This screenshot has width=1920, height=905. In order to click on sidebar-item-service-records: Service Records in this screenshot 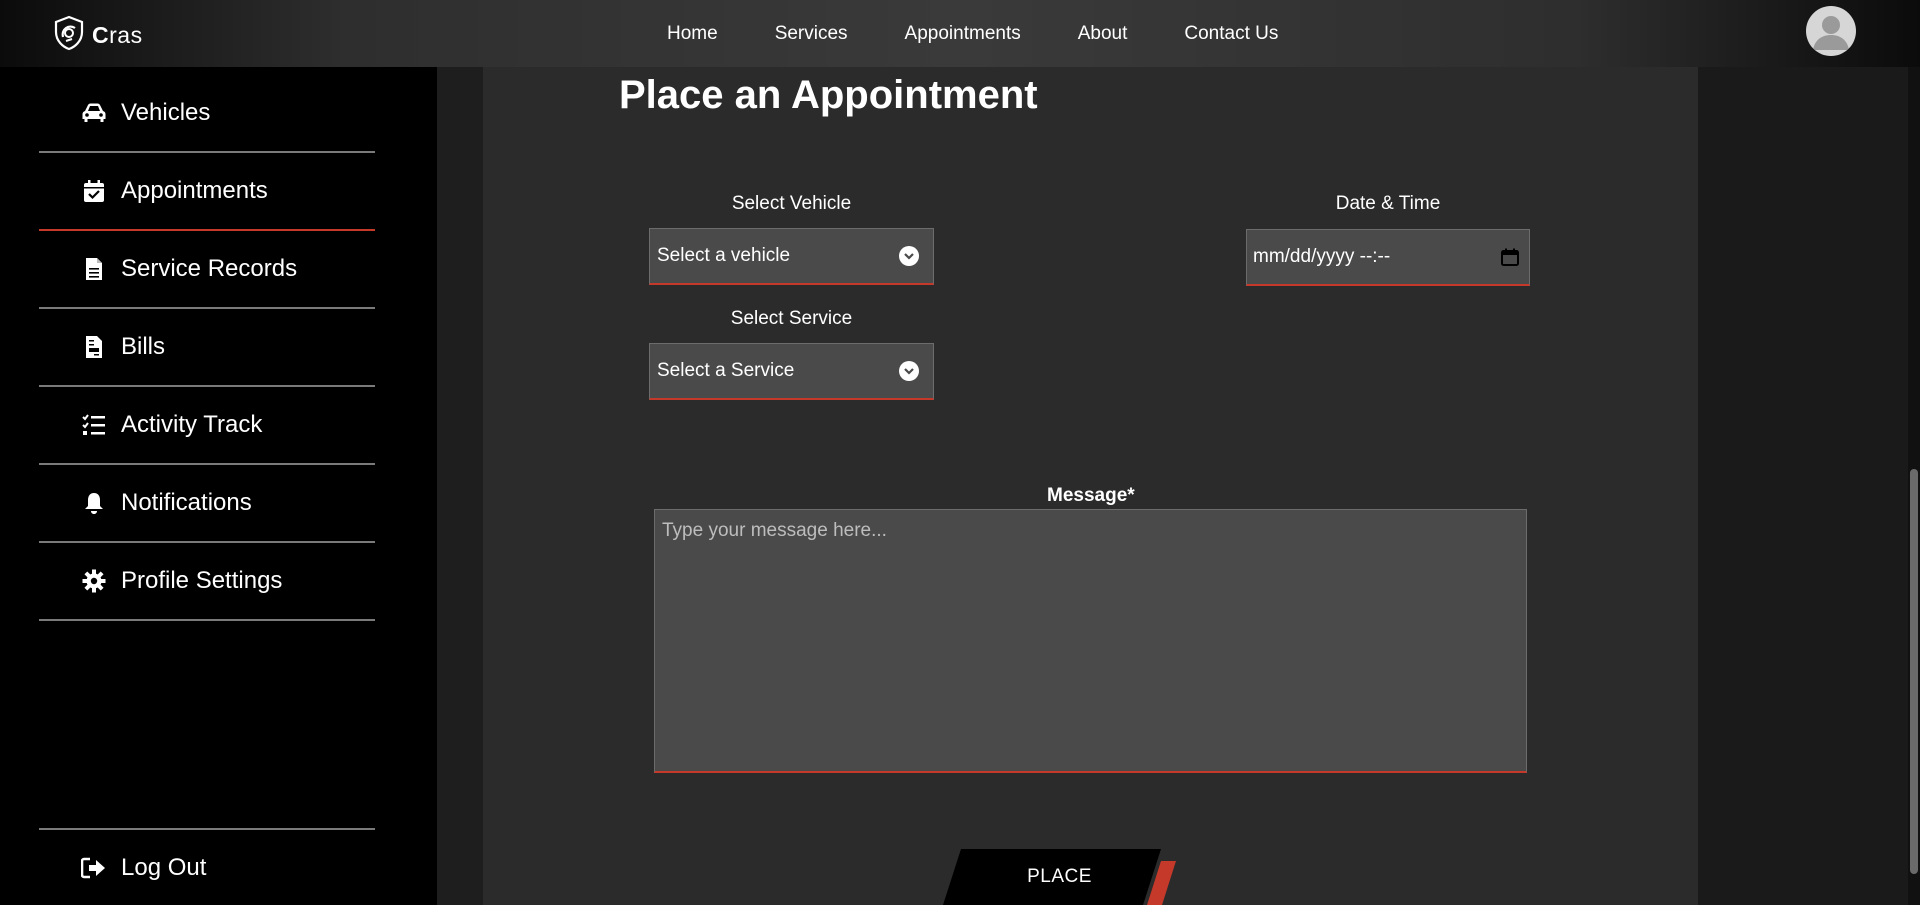, I will do `click(207, 270)`.